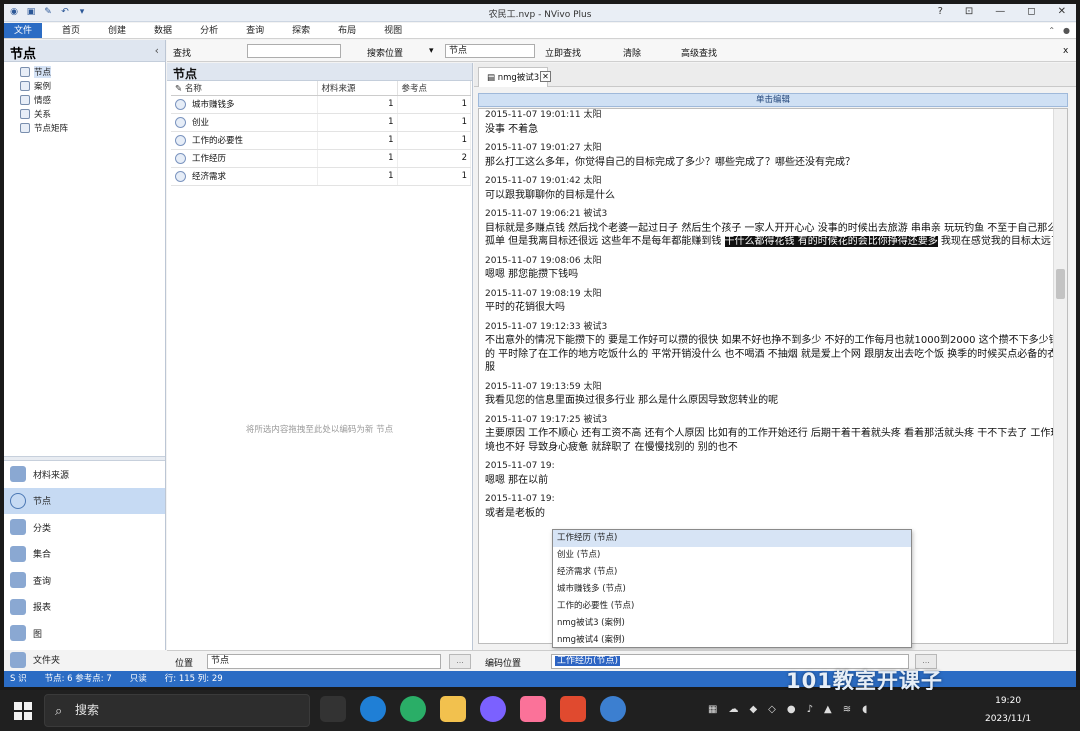  What do you see at coordinates (321, 176) in the screenshot?
I see `table-row: 经济需求 1 1` at bounding box center [321, 176].